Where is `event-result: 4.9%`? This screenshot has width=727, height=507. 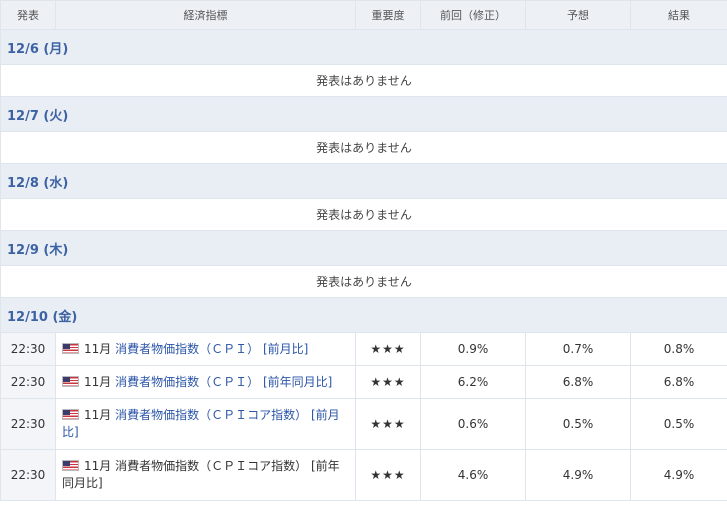 event-result: 4.9% is located at coordinates (678, 475).